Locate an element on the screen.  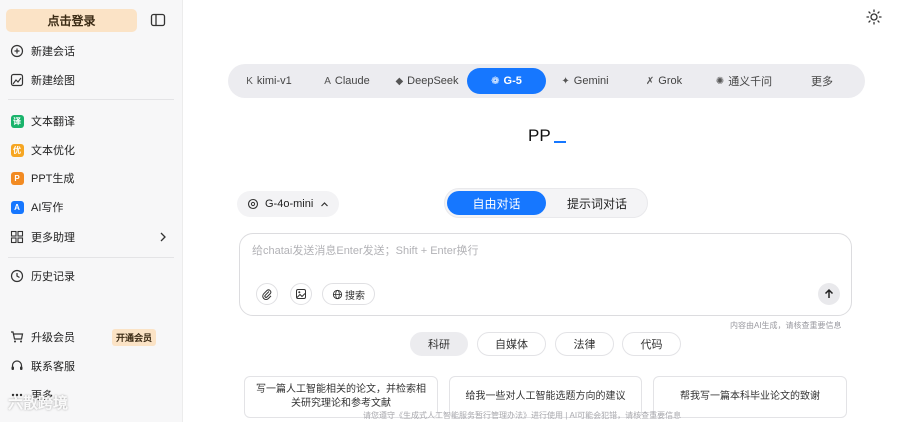
sidebar-item-optimize: 优 文本优化 is located at coordinates (90, 150).